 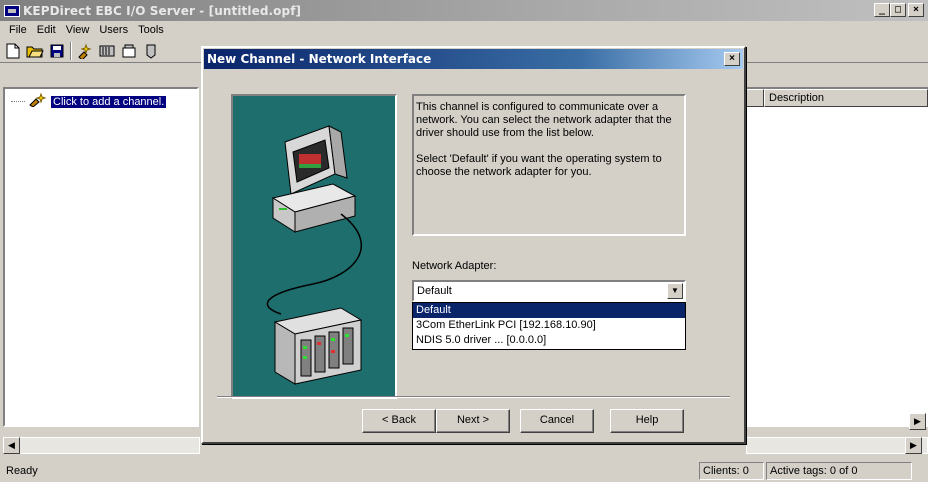 What do you see at coordinates (35, 51) in the screenshot?
I see `open-folder-icon` at bounding box center [35, 51].